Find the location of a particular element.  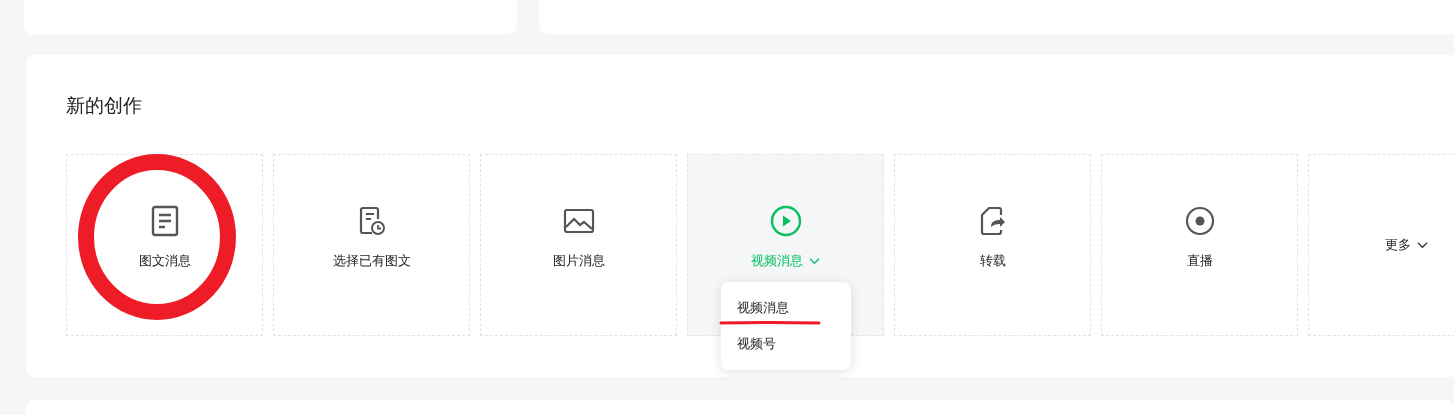

tile-label: 图片消息 is located at coordinates (578, 261).